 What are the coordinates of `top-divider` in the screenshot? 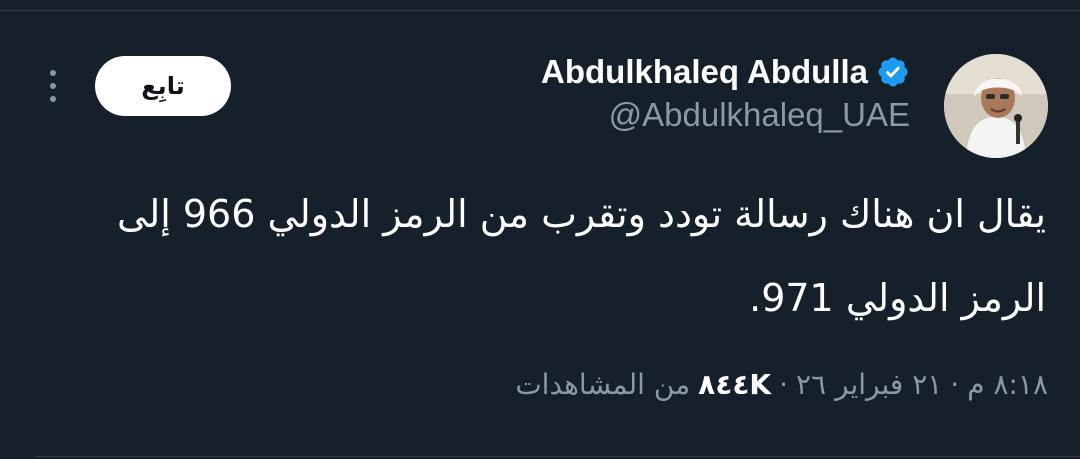 It's located at (540, 10).